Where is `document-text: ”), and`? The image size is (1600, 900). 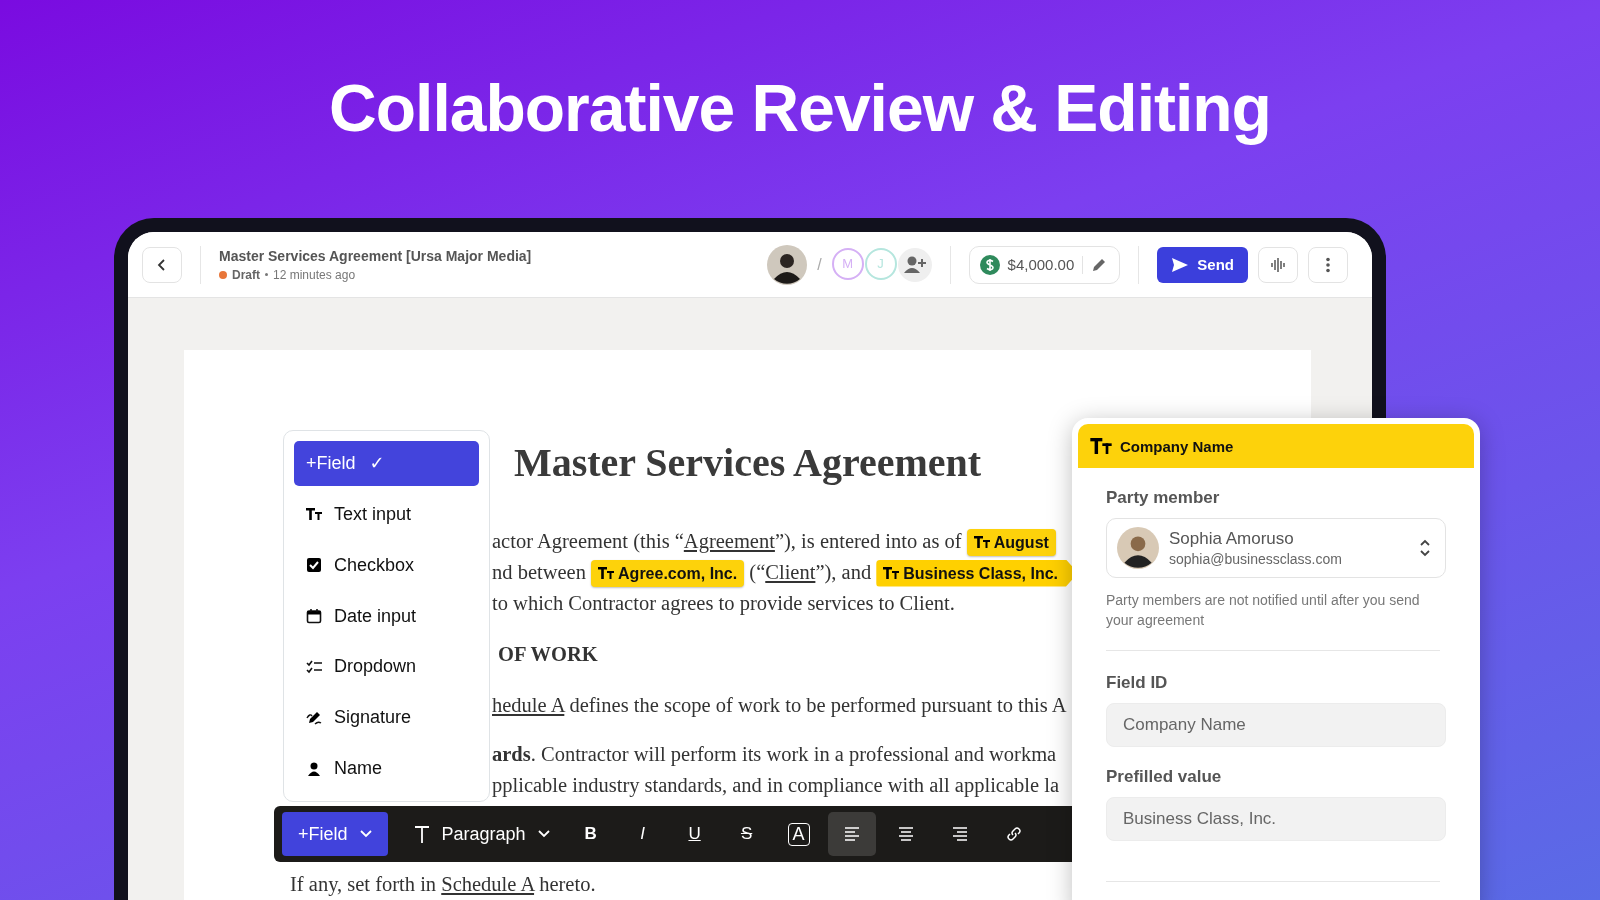
document-text: ”), and is located at coordinates (844, 572).